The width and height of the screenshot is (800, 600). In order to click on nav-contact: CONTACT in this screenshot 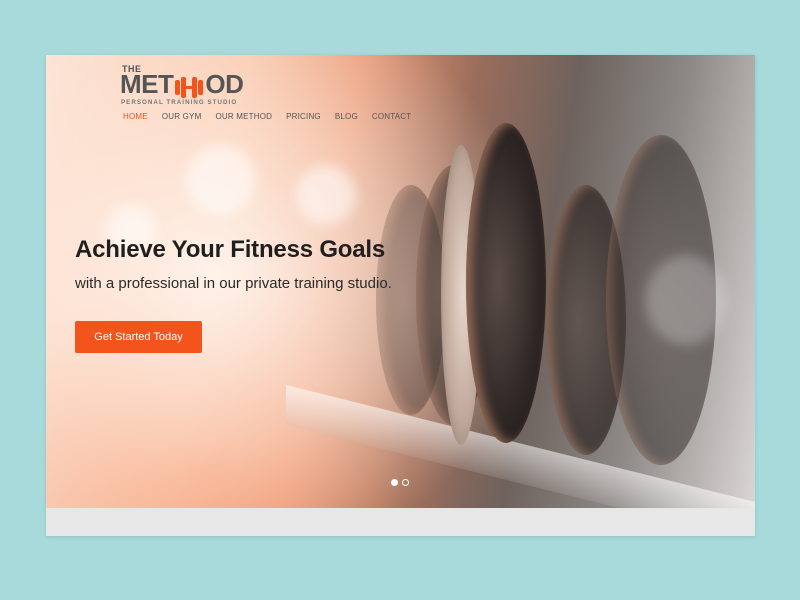, I will do `click(391, 116)`.